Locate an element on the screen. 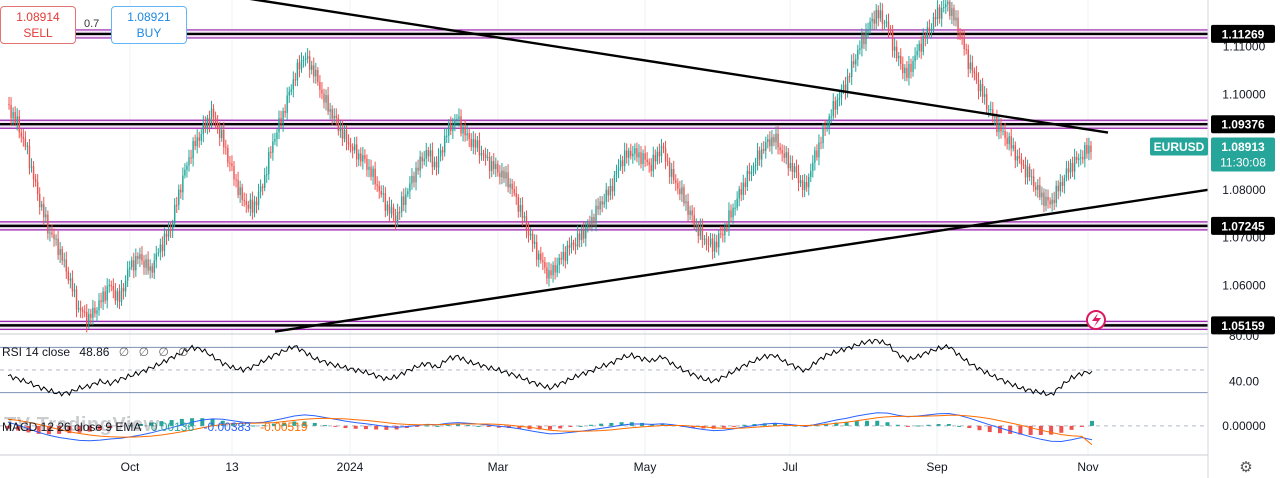  price-tick-1: 1.10000 is located at coordinates (1244, 94).